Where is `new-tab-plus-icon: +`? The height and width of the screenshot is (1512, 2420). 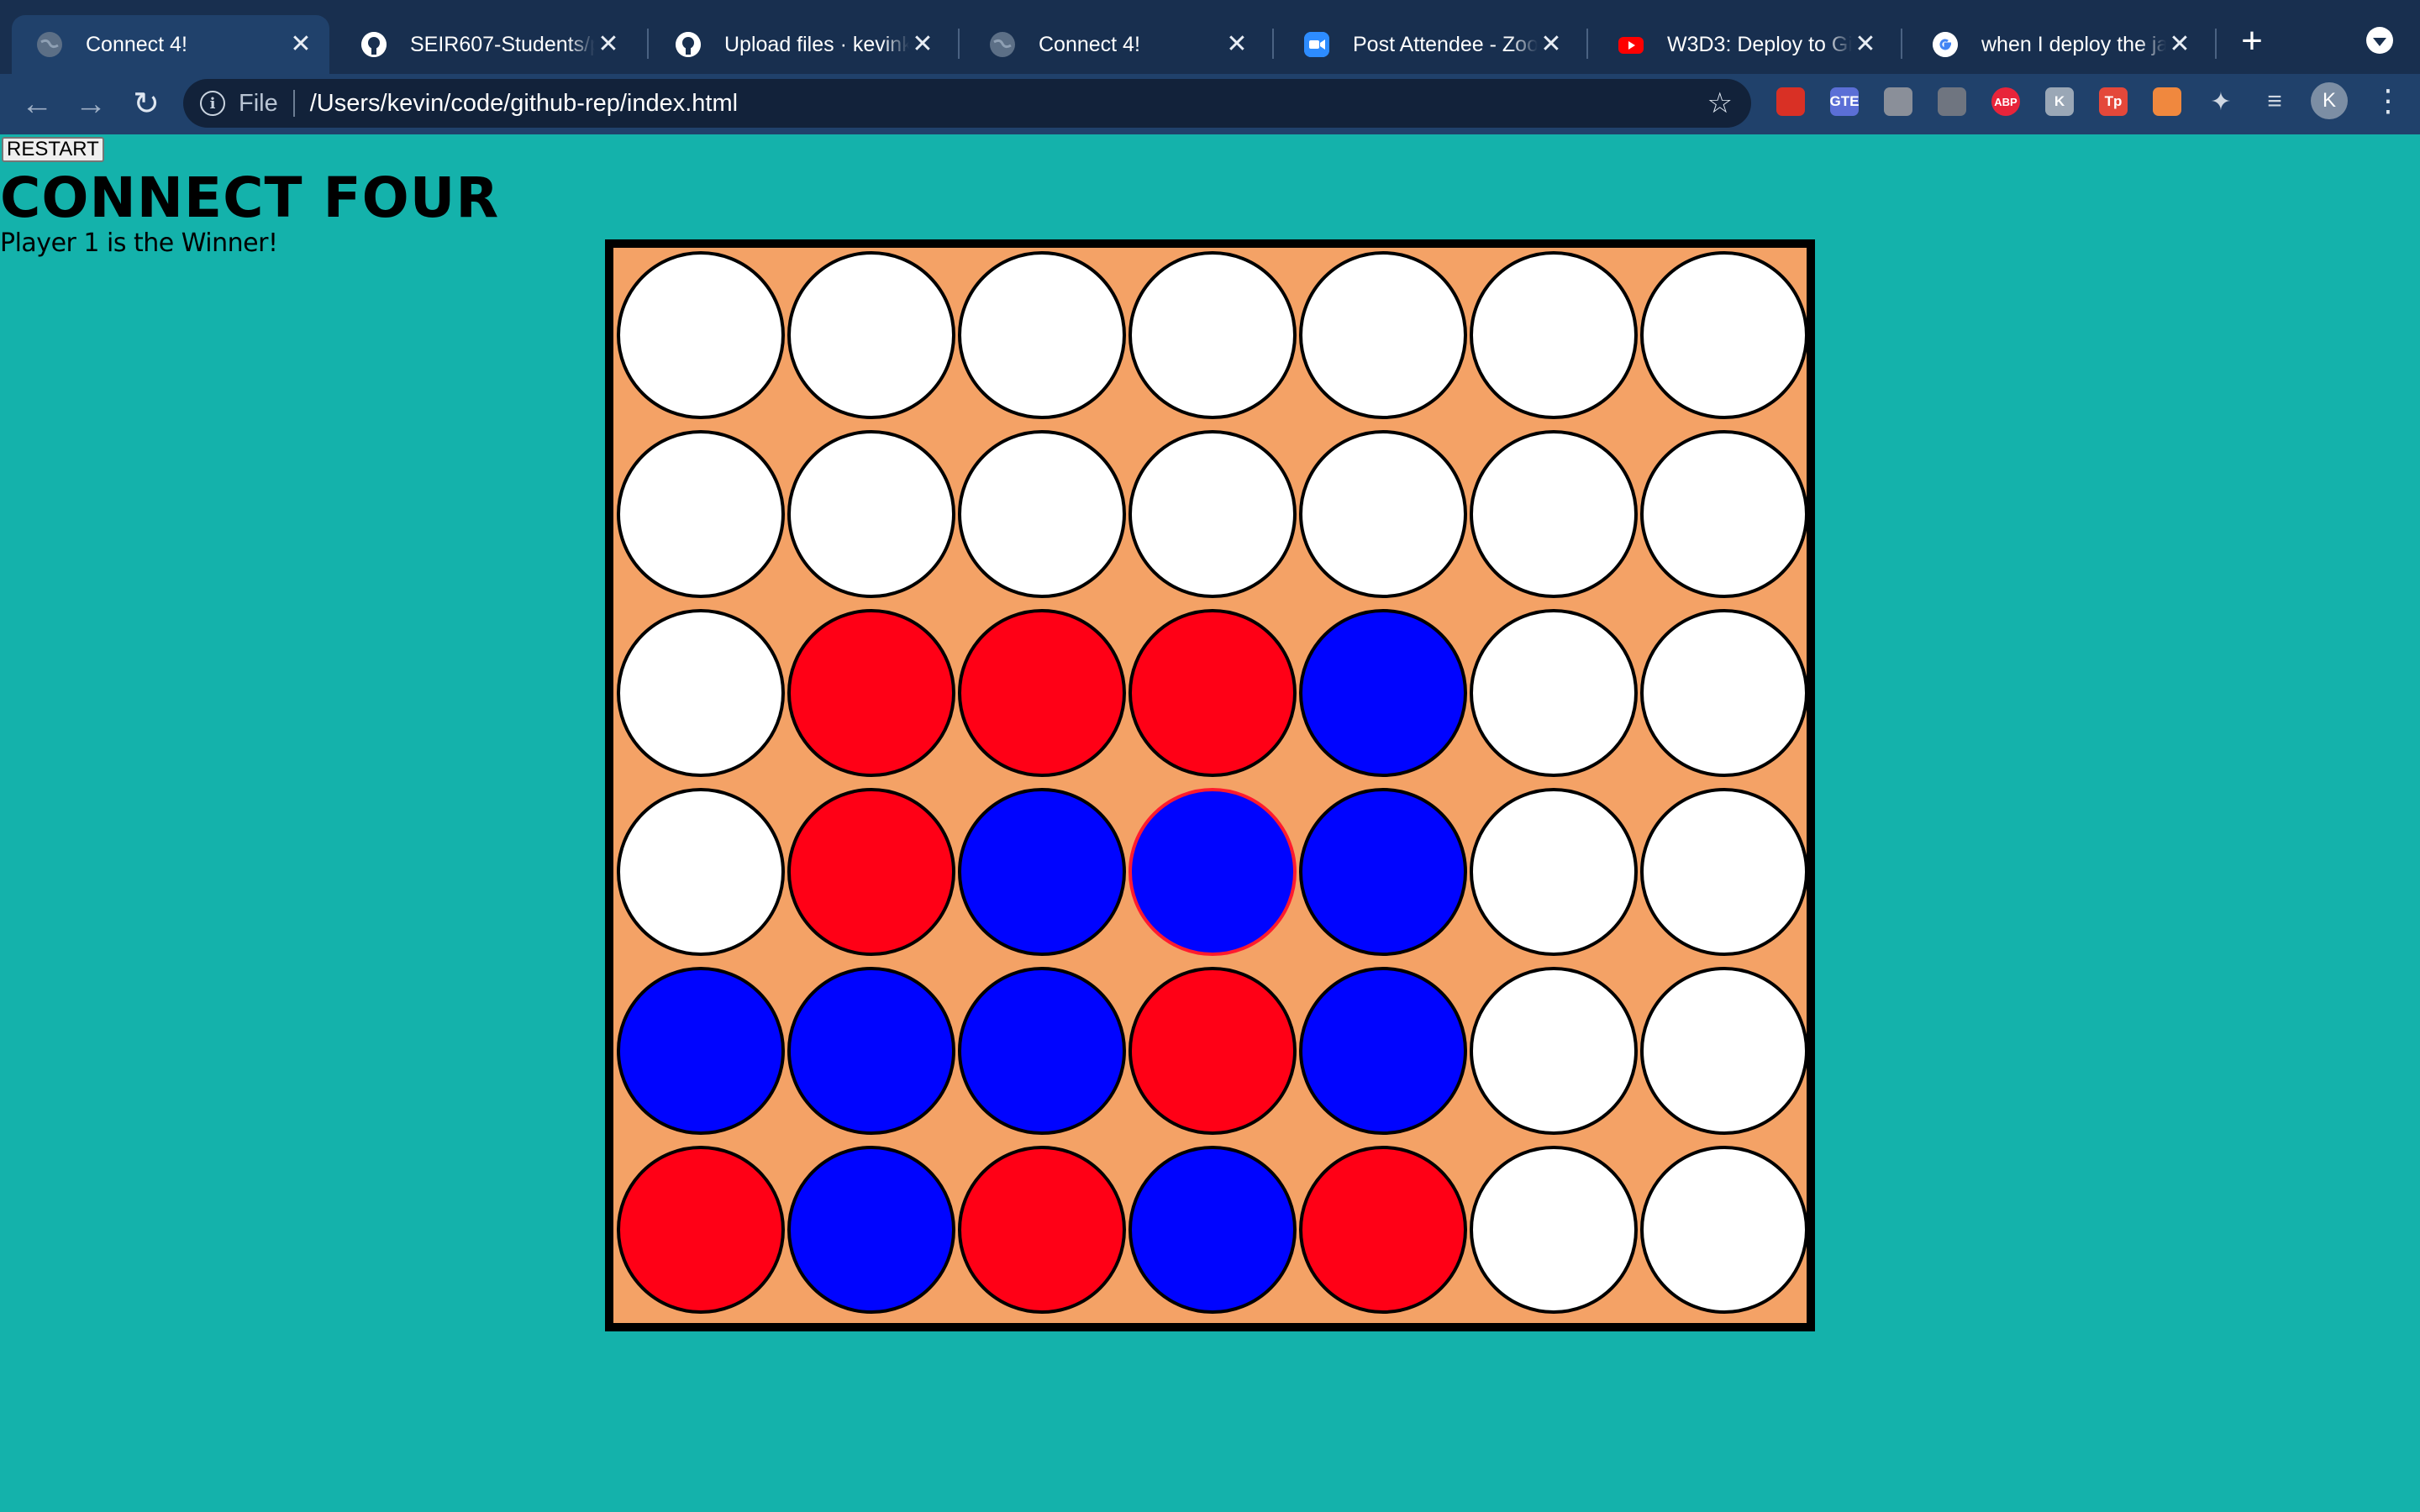
new-tab-plus-icon: + is located at coordinates (2251, 42).